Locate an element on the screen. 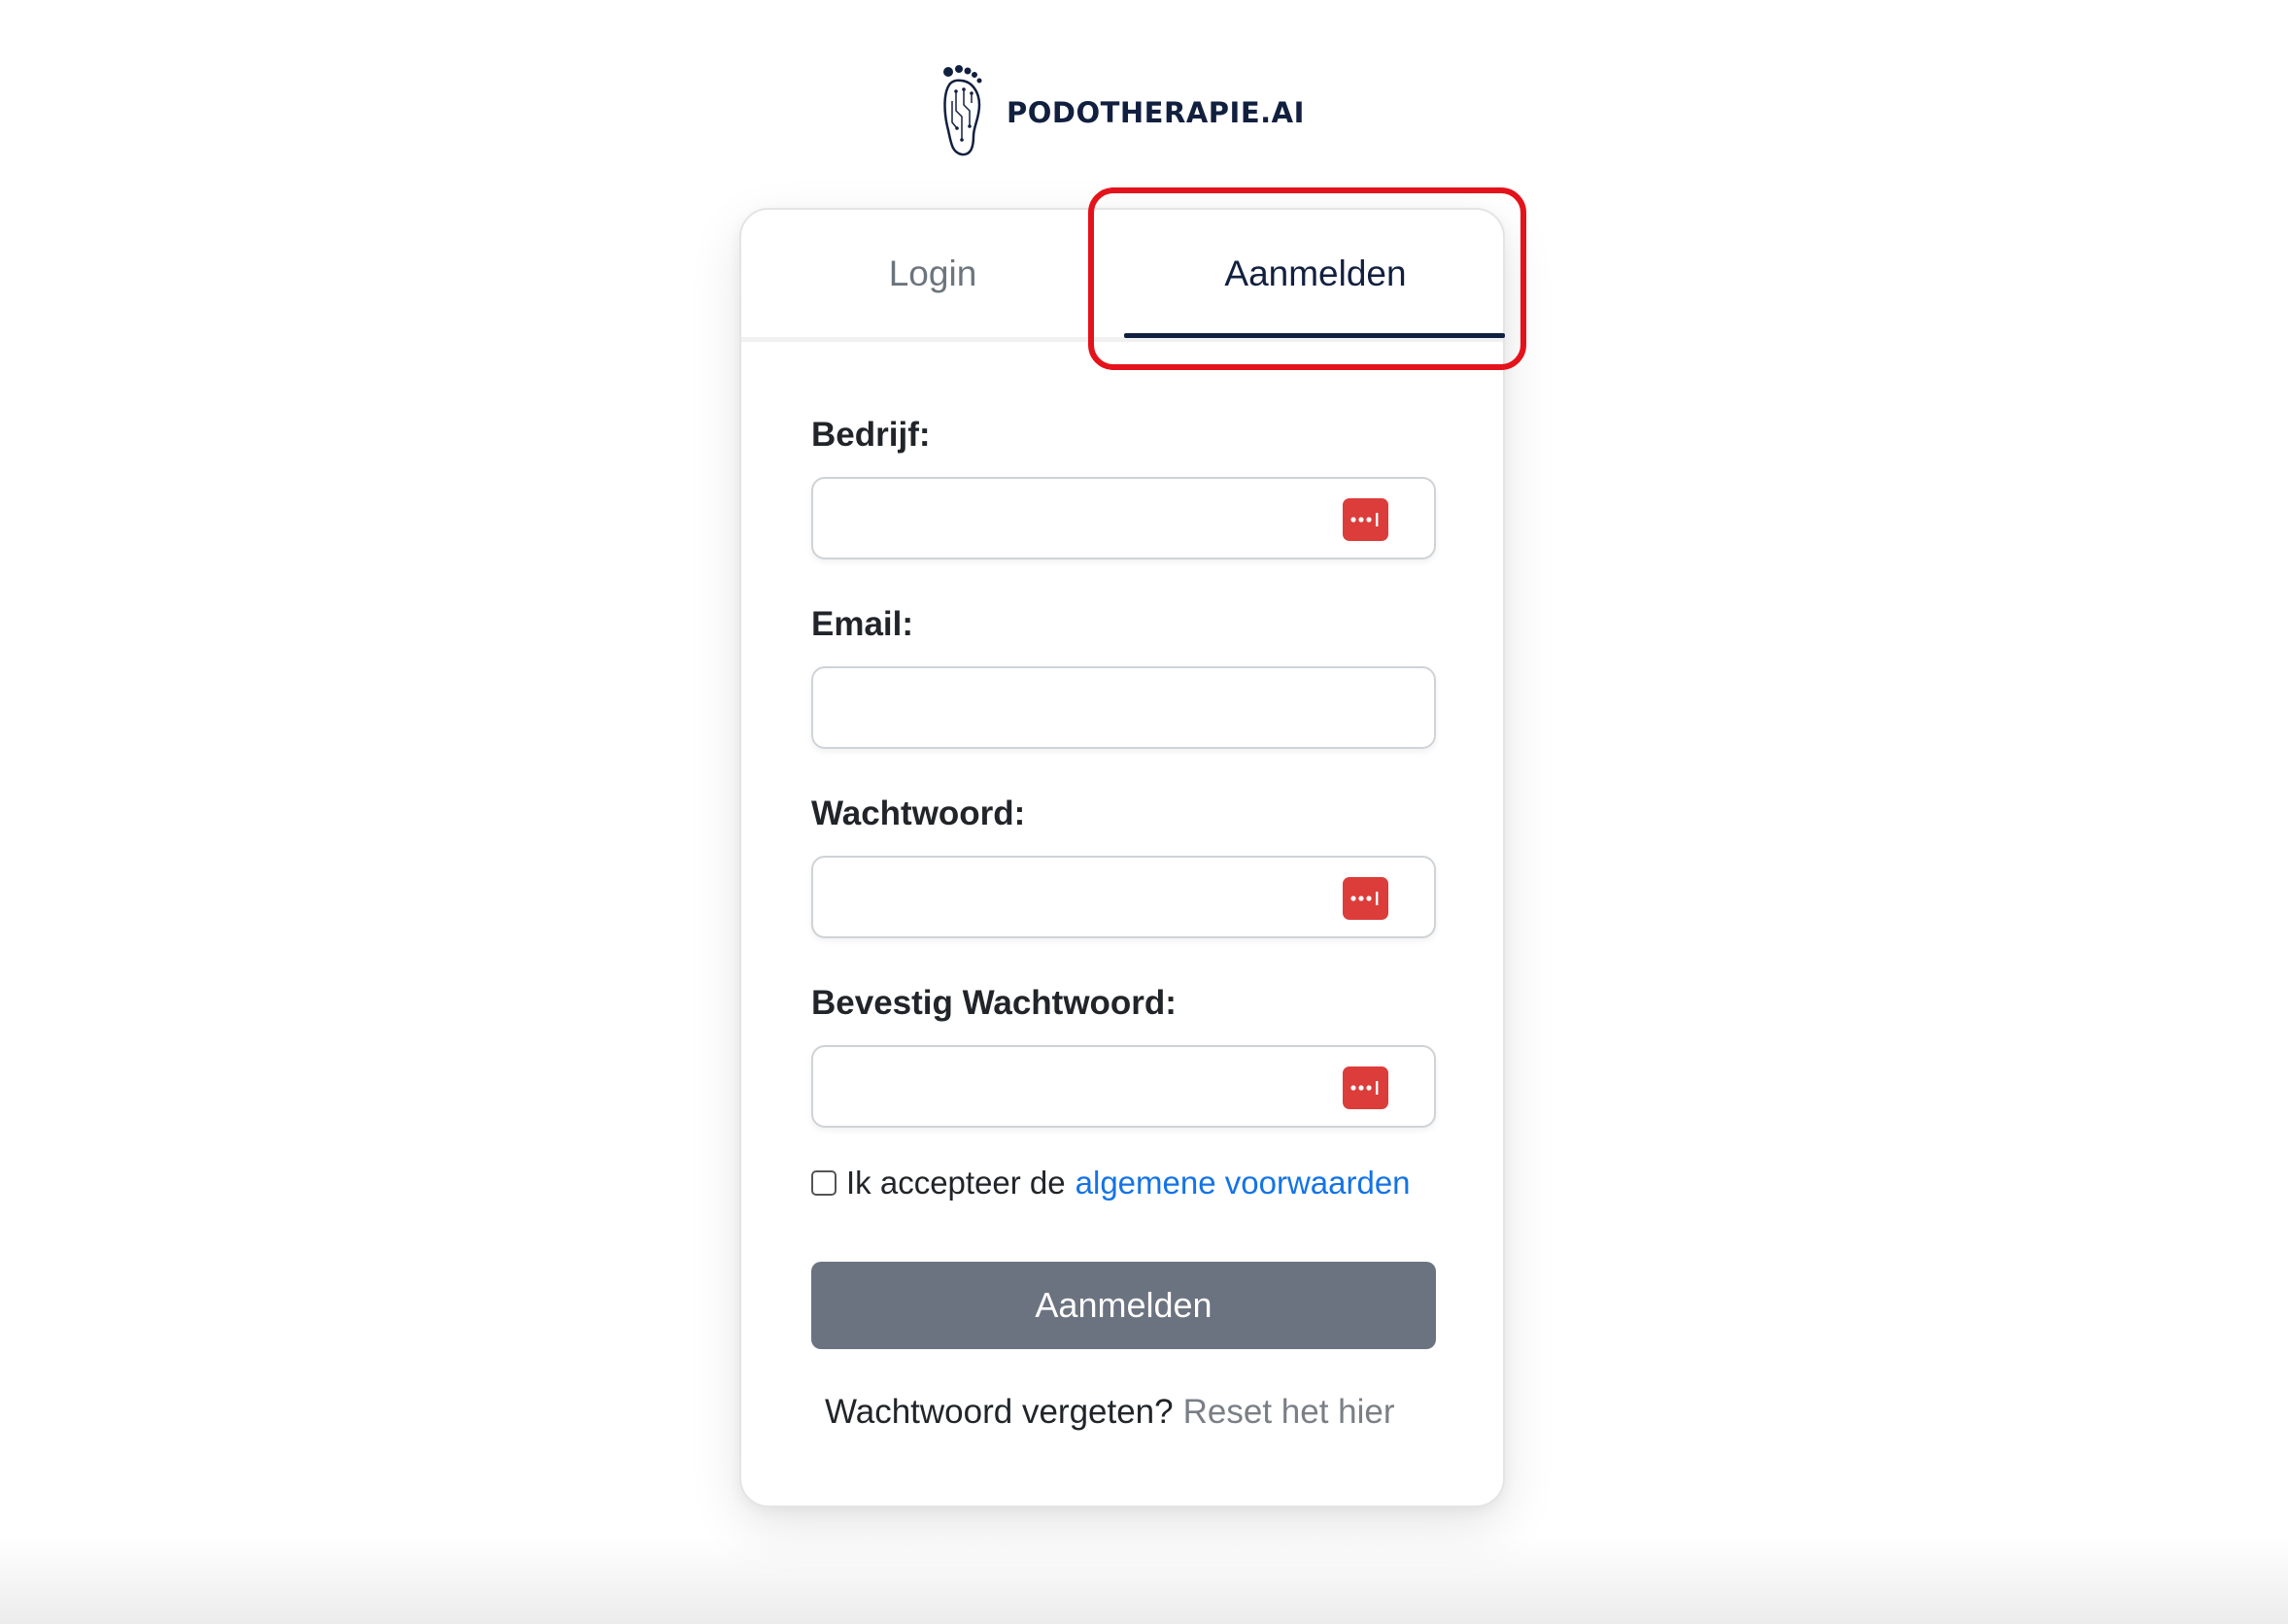  bedrijf-label: Bedrijf: is located at coordinates (871, 435).